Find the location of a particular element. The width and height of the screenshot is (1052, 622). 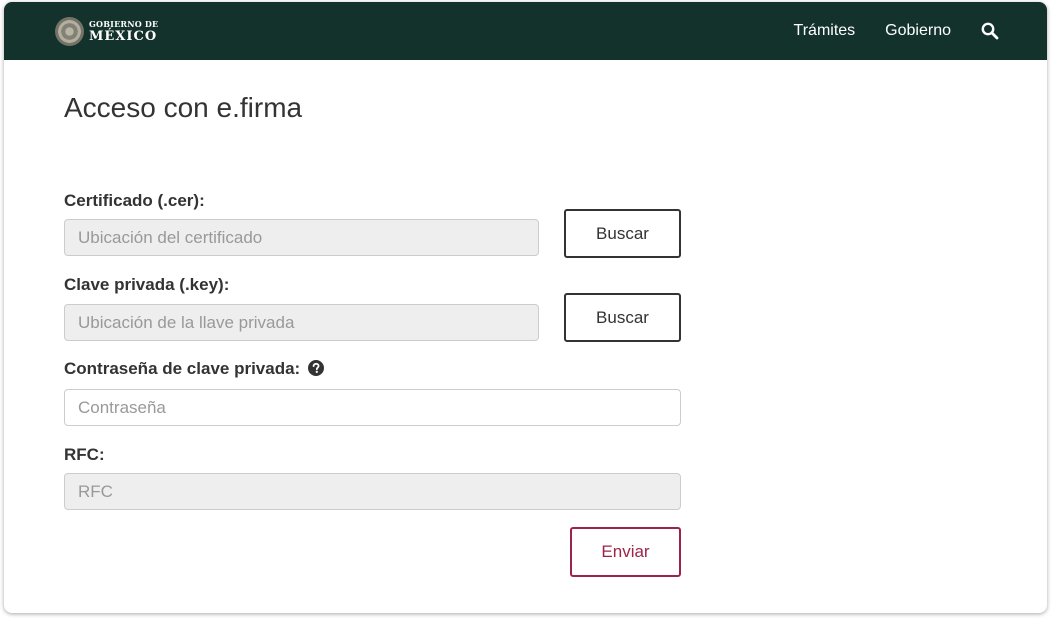

password-label: Contraseña de clave privada: is located at coordinates (182, 368).